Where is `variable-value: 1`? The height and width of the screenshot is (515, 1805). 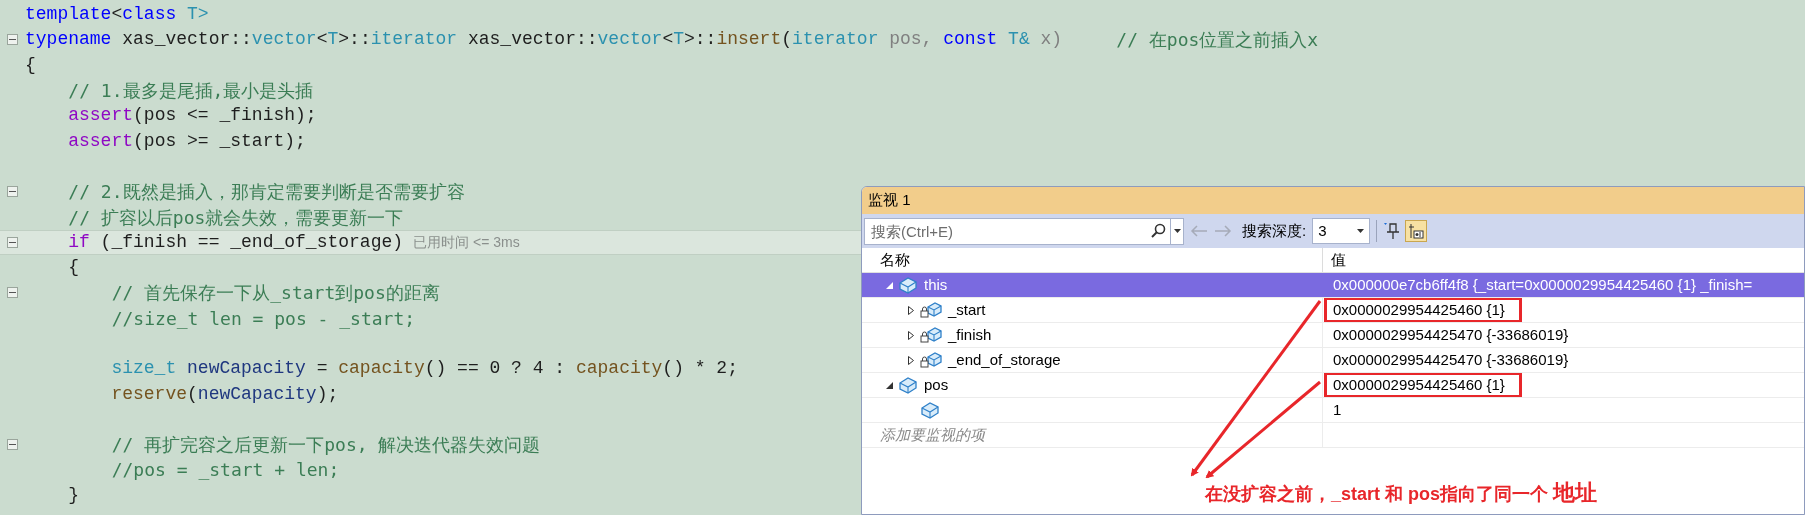
variable-value: 1 is located at coordinates (1337, 410).